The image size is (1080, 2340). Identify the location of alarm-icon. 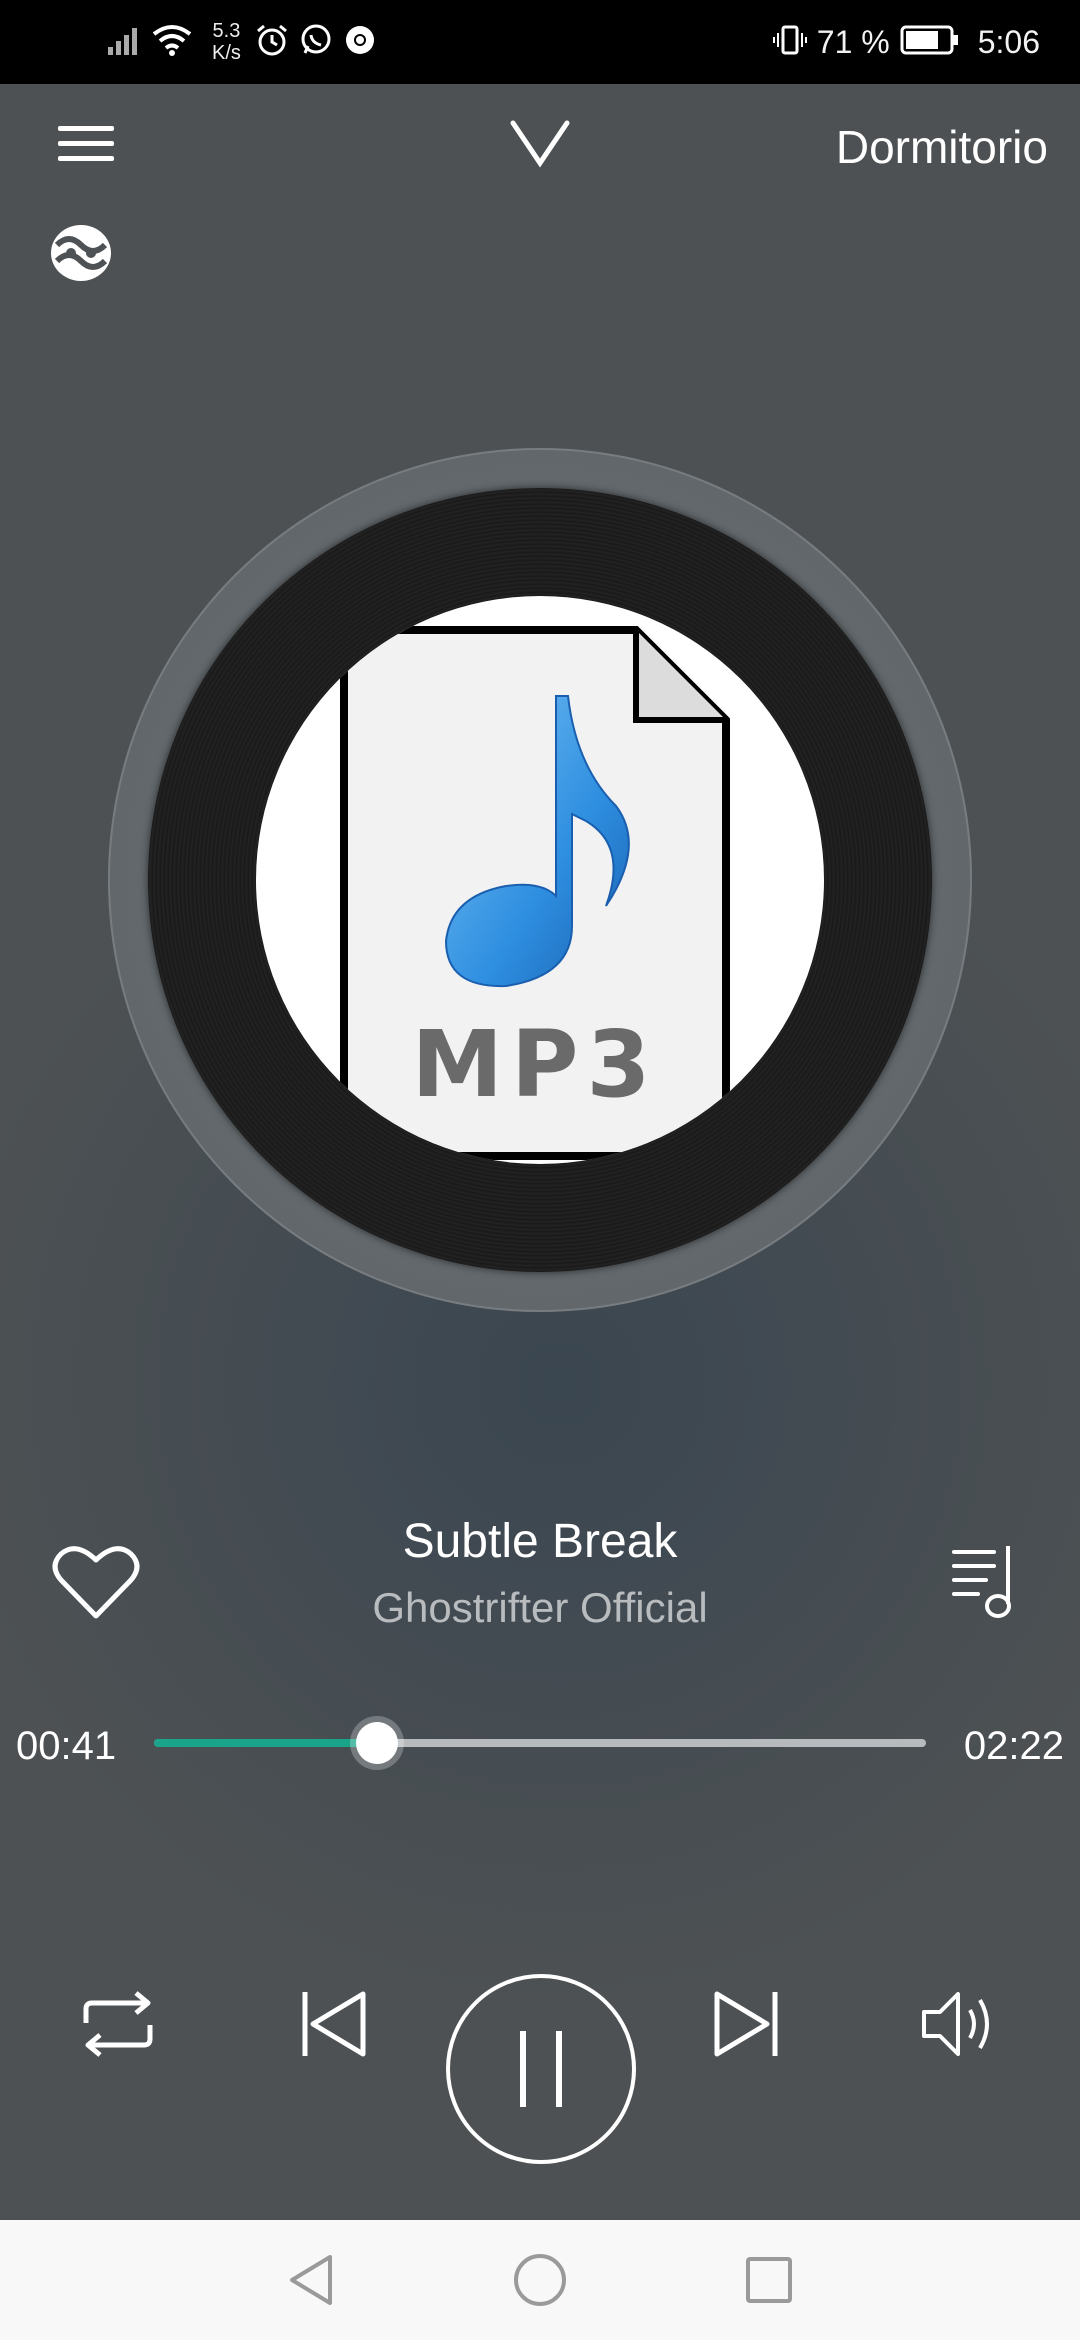
(272, 42).